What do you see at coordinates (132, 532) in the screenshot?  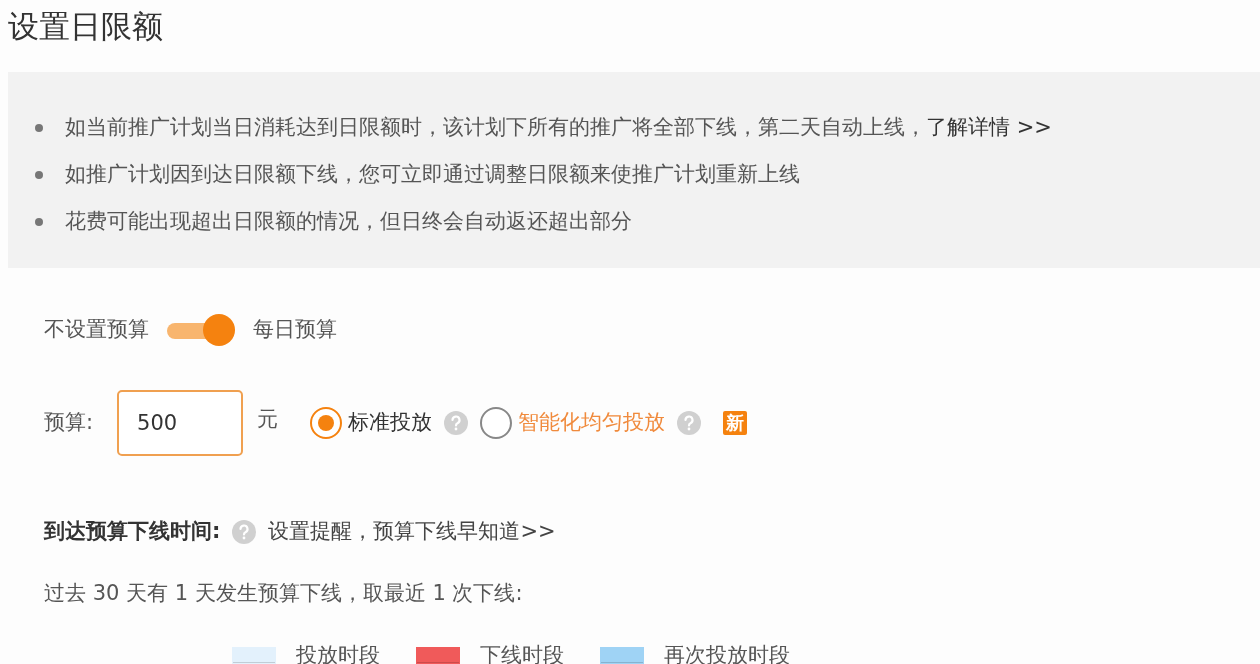 I see `section-heading: 到达预算下线时间:` at bounding box center [132, 532].